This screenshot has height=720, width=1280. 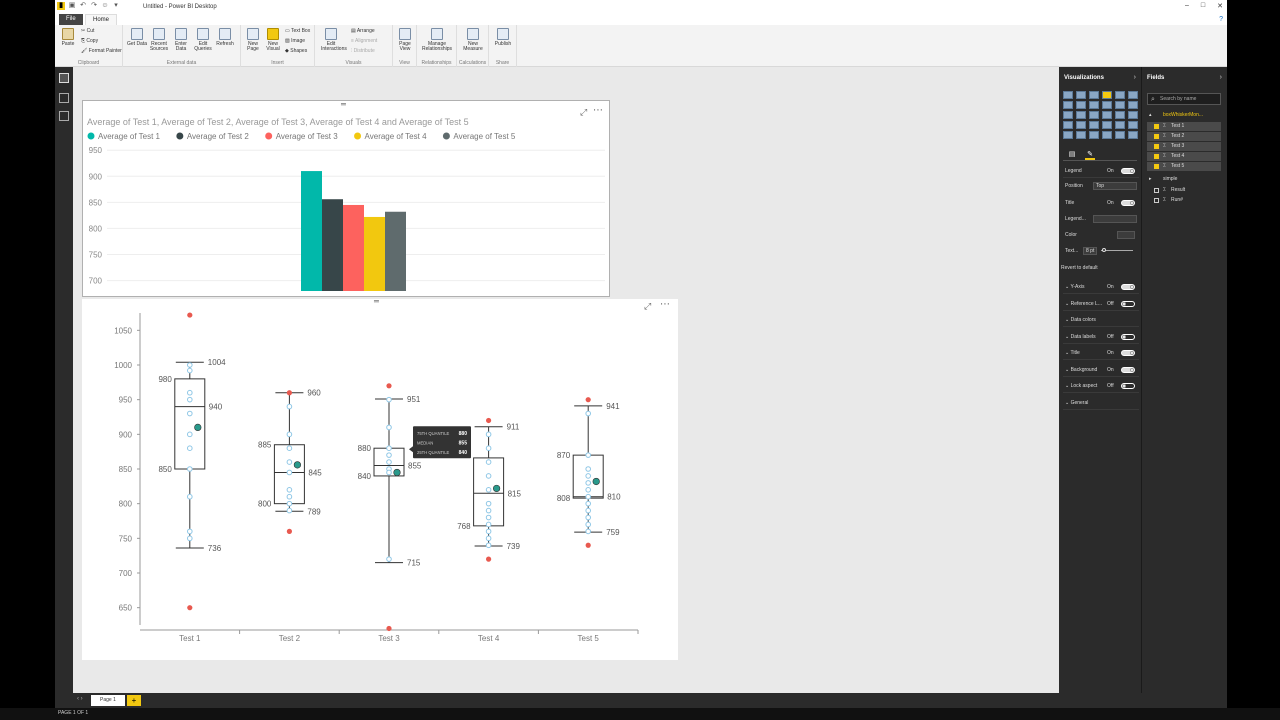 I want to click on page-view-button: Page View, so click(x=405, y=40).